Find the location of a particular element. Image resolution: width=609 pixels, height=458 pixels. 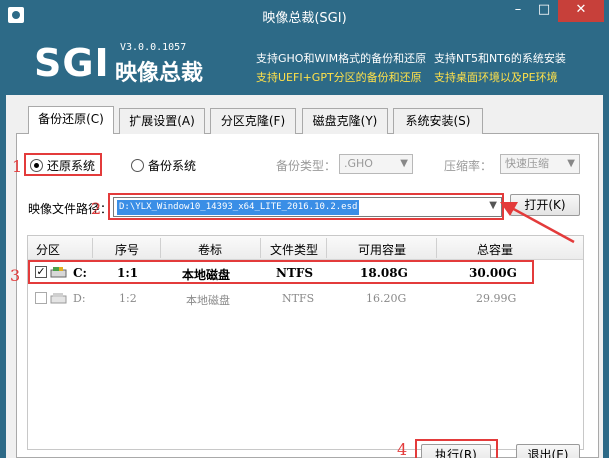

column-header: 文件类型 is located at coordinates (294, 250).